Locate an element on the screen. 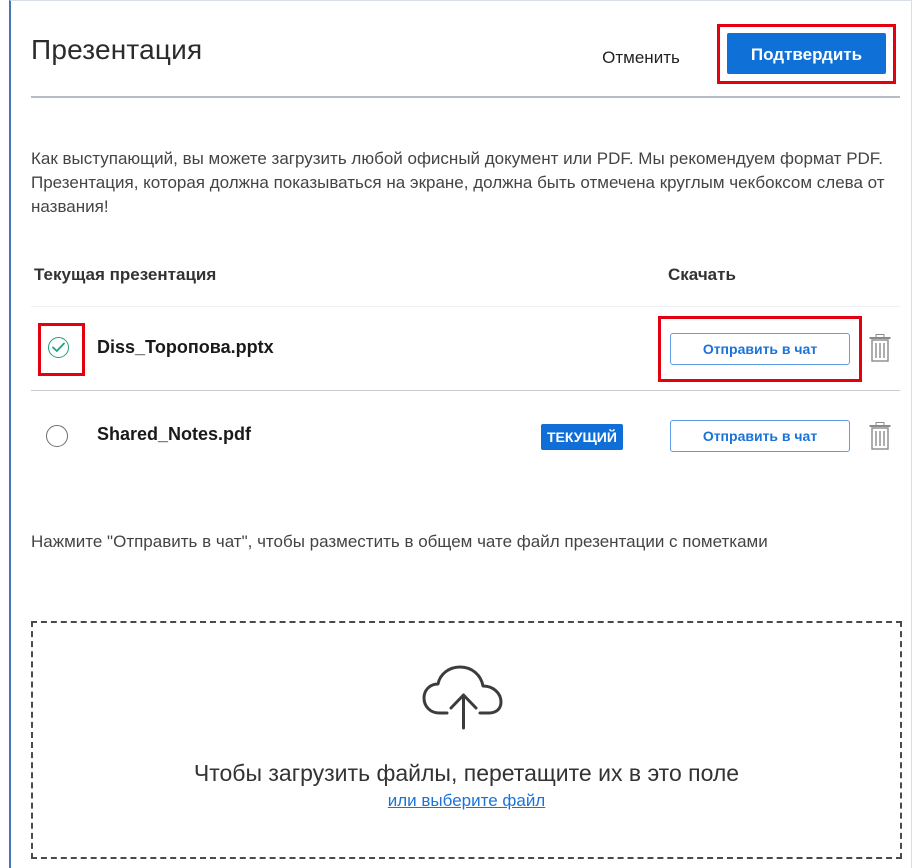  choose-file-link: или выберите файл is located at coordinates (466, 800).